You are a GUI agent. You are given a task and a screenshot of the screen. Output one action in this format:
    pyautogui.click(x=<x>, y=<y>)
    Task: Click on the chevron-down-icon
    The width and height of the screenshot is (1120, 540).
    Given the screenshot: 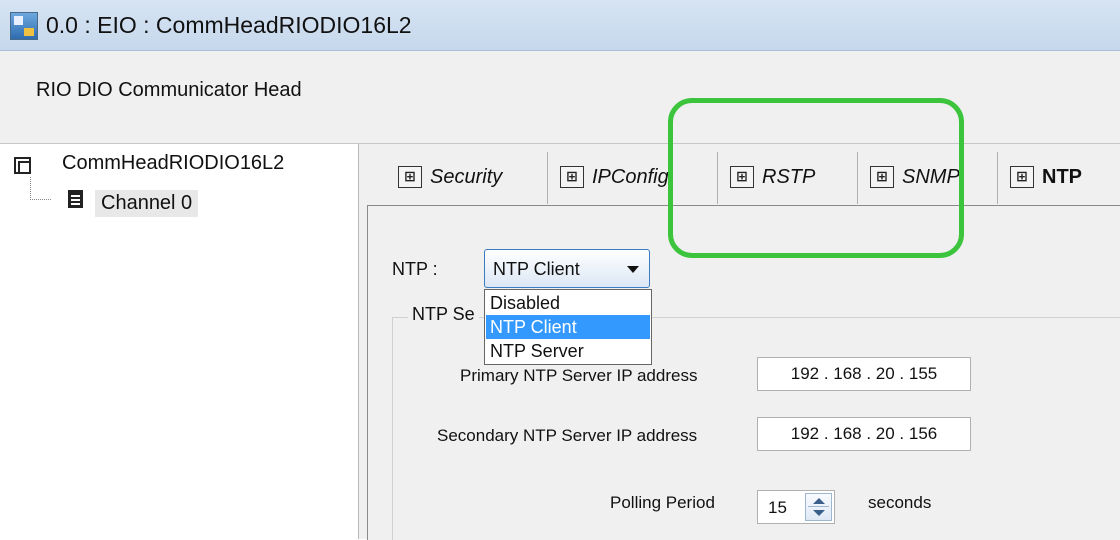 What is the action you would take?
    pyautogui.click(x=633, y=269)
    